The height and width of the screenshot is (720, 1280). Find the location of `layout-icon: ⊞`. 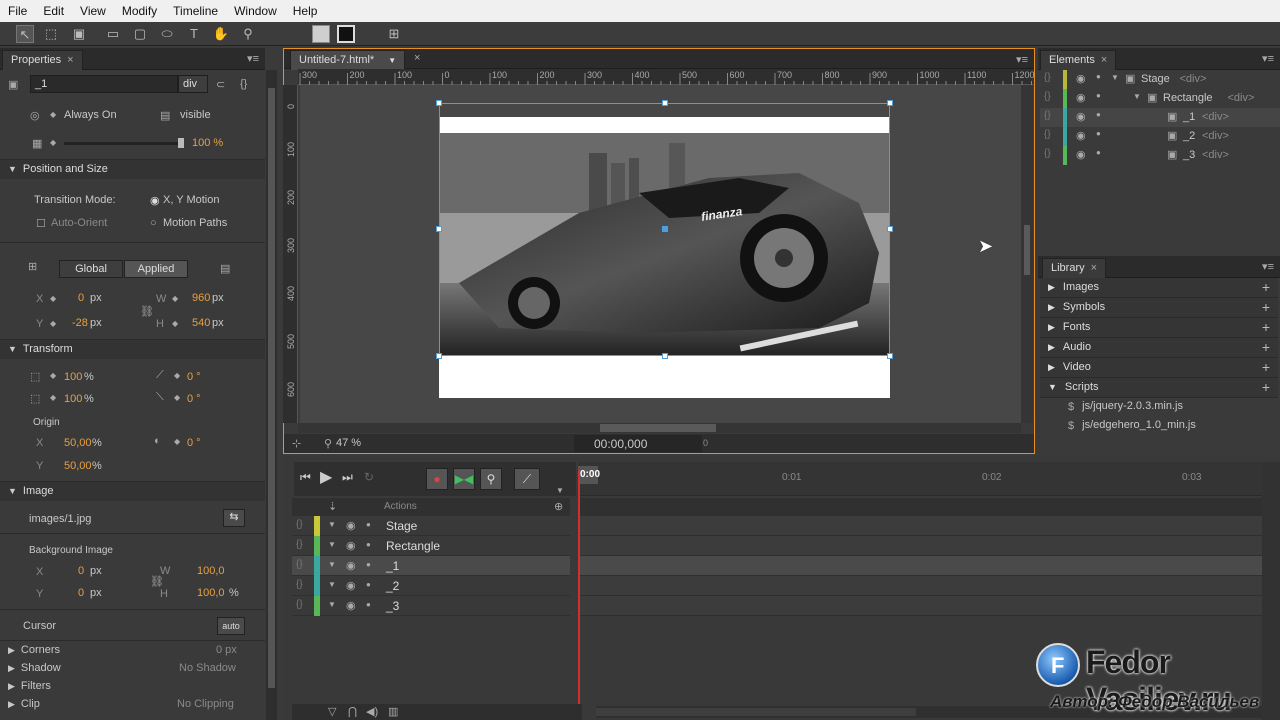

layout-icon: ⊞ is located at coordinates (394, 34).